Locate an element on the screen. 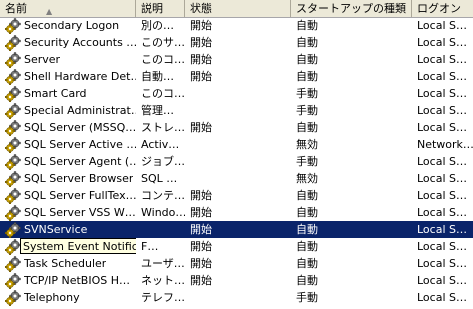 This screenshot has height=309, width=473. service-startup-type: 無効 is located at coordinates (307, 144).